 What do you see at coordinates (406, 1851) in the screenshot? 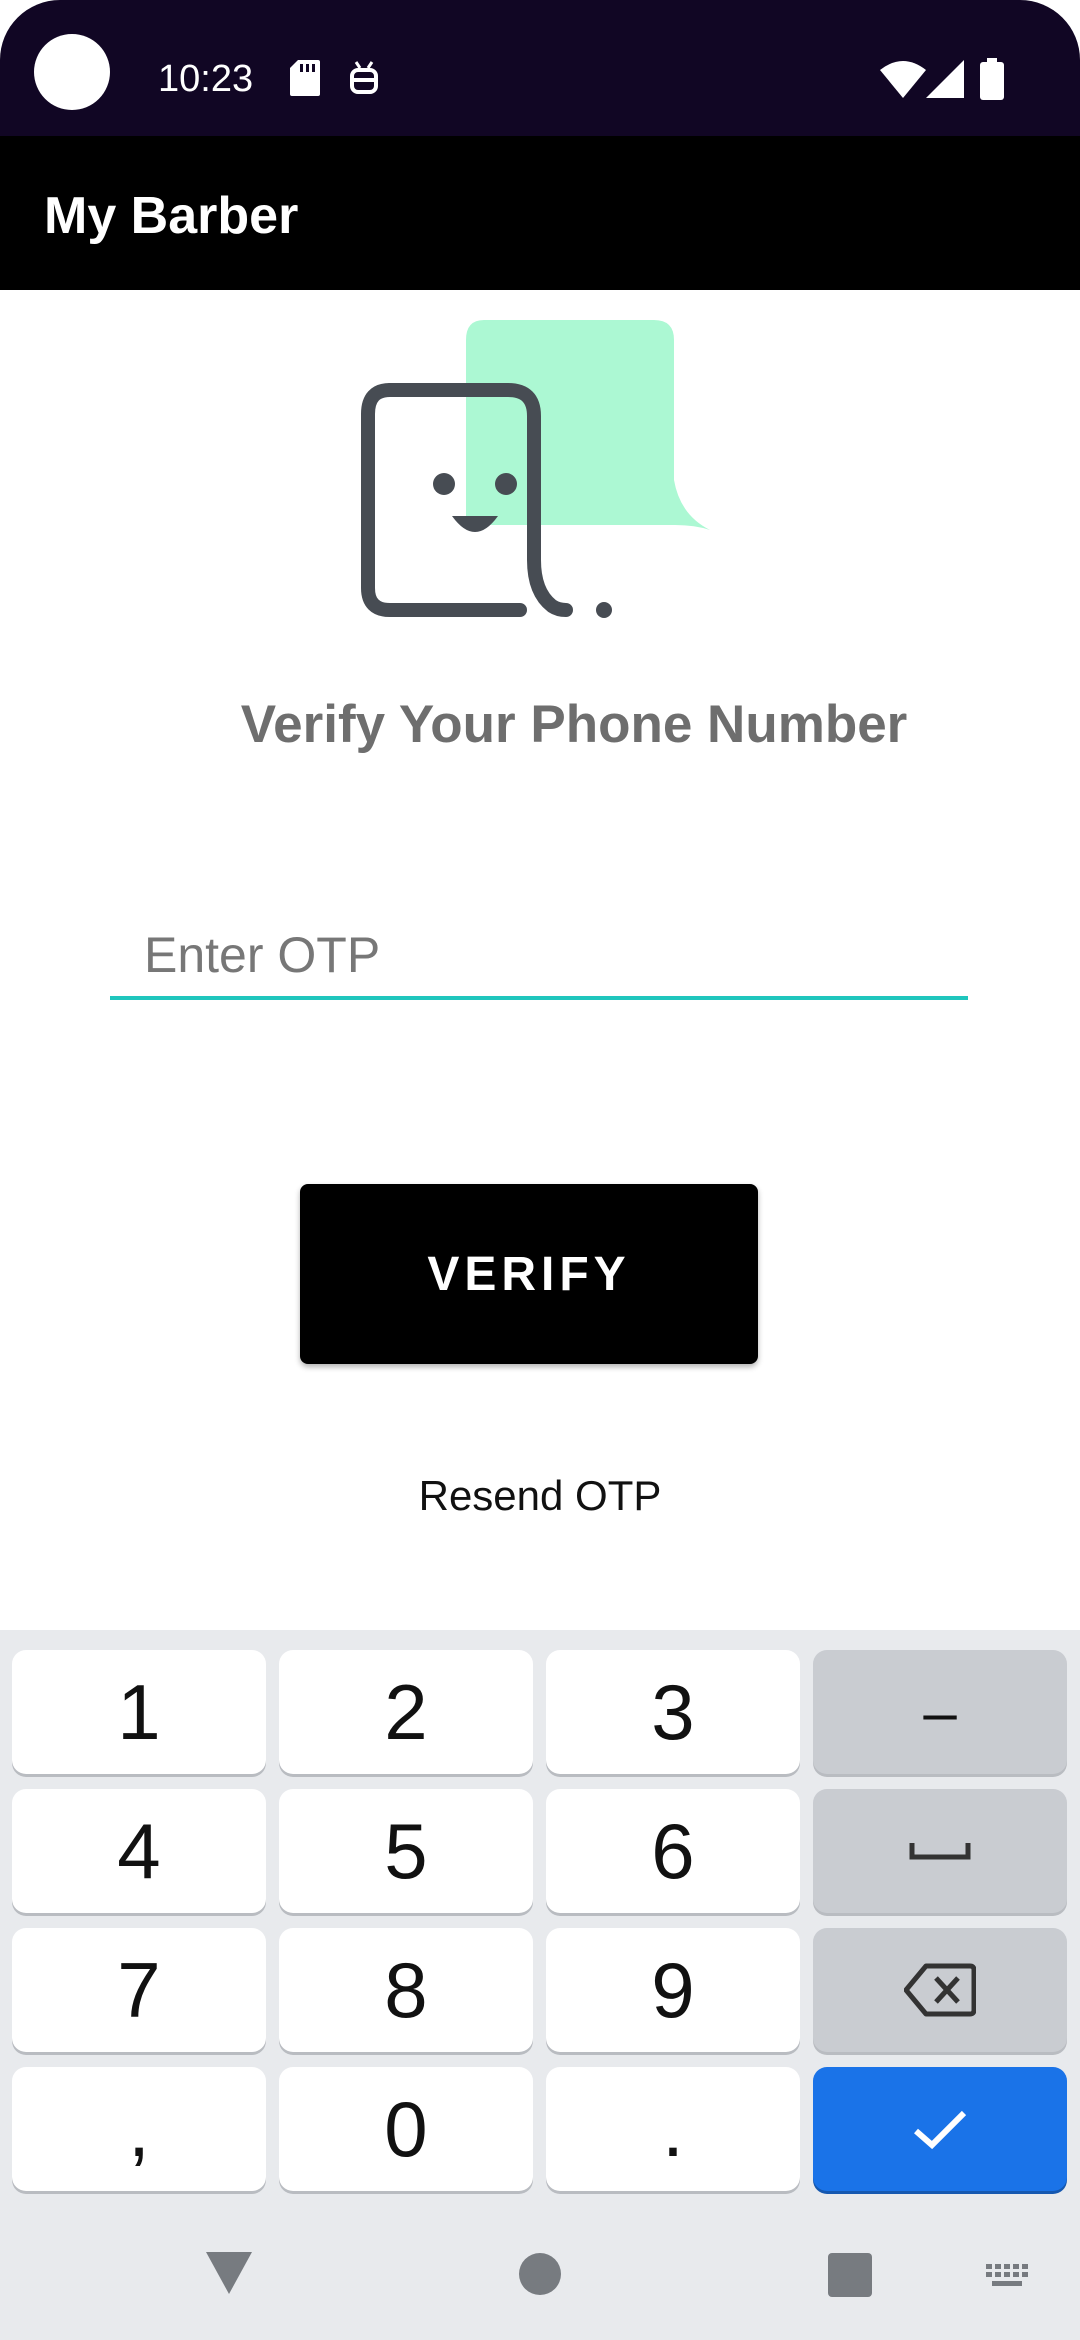
I see `key-5: 5` at bounding box center [406, 1851].